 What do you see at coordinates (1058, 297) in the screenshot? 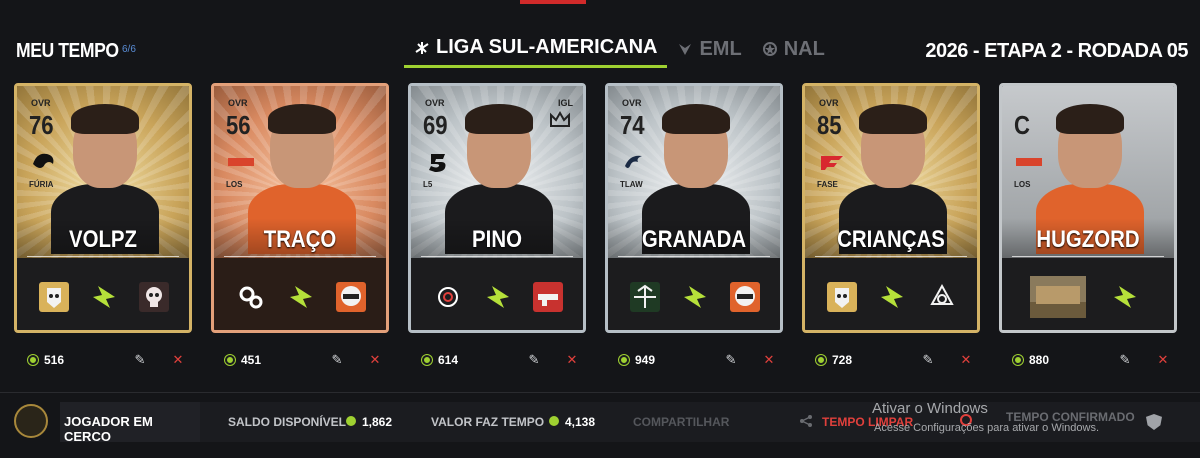
I see `map-thumbnail` at bounding box center [1058, 297].